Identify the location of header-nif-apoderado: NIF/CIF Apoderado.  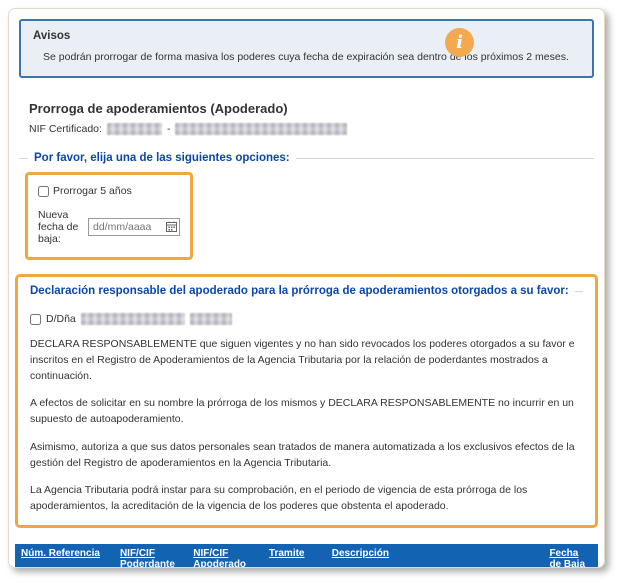
(225, 555).